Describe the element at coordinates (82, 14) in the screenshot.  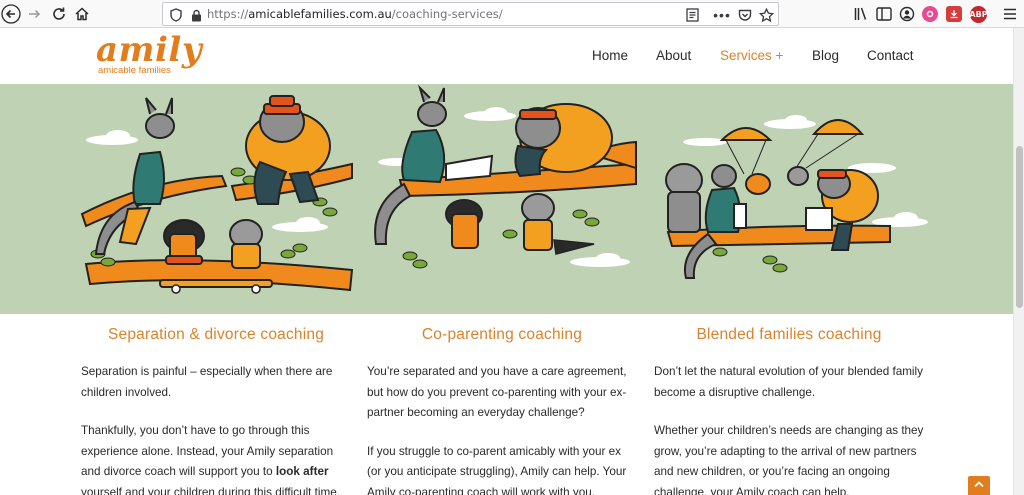
I see `home-icon` at that location.